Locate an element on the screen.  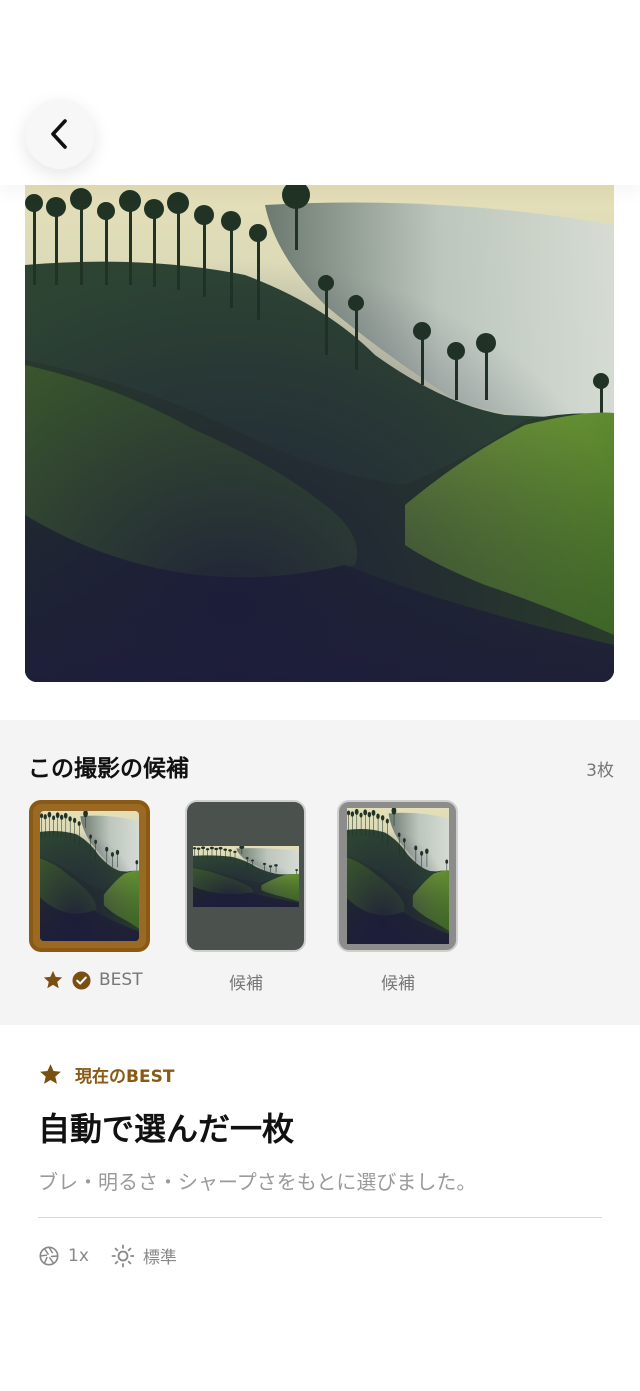
current-description: ブレ・明るさ・シャープさをもとに選びました。 is located at coordinates (257, 1182).